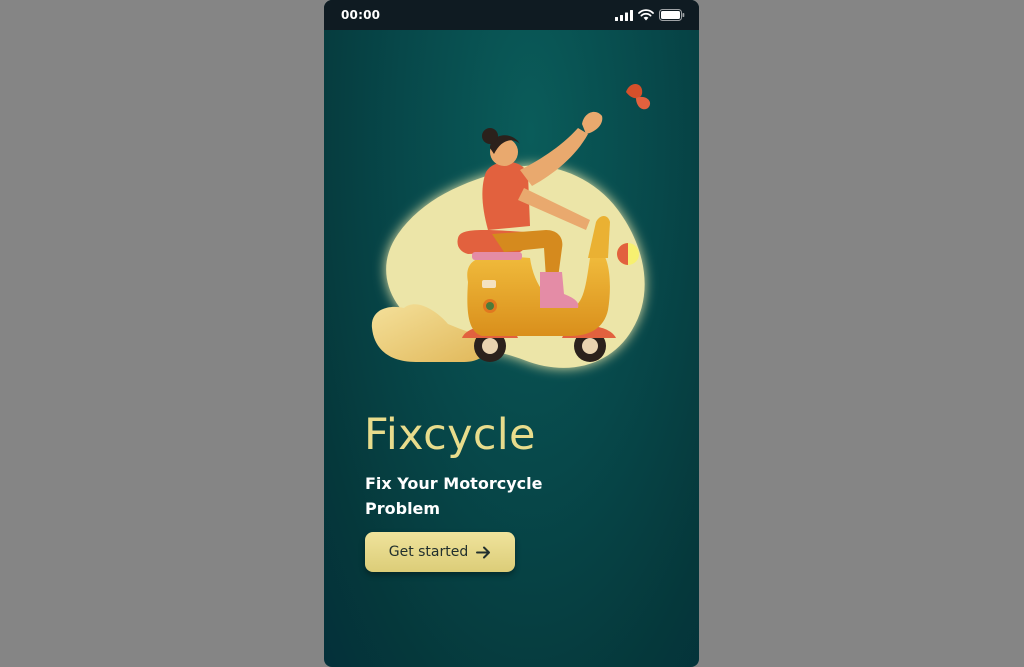  I want to click on status-icons, so click(650, 15).